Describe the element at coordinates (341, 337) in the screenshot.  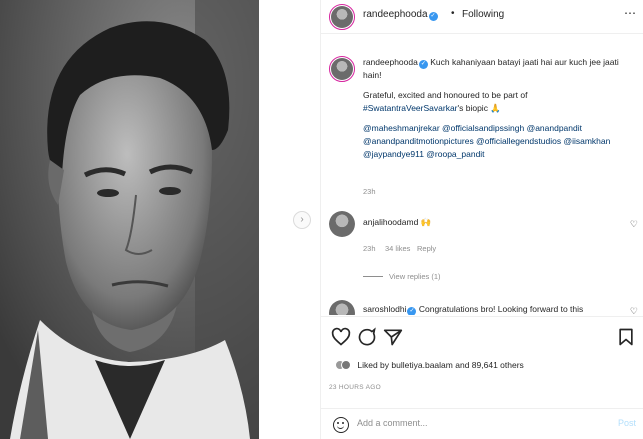
I see `like-icon` at that location.